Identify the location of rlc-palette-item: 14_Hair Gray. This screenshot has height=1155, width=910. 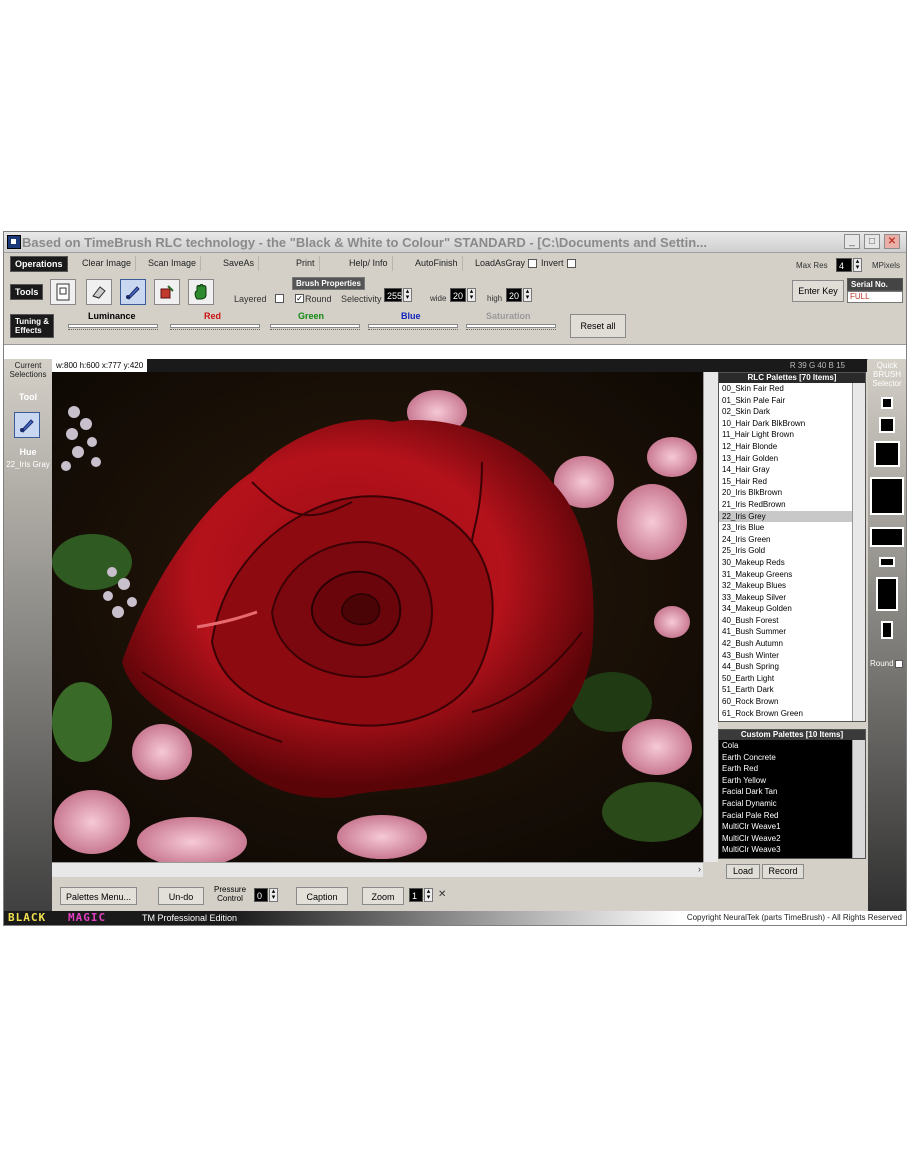
(792, 470).